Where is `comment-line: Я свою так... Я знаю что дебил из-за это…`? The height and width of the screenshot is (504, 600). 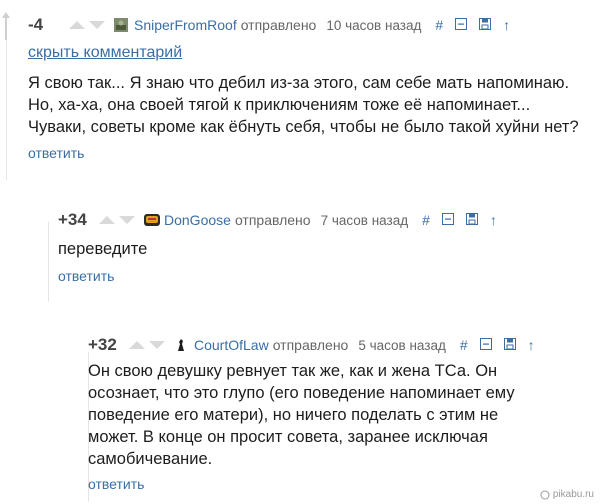
comment-line: Я свою так... Я знаю что дебил из-за это… is located at coordinates (299, 83).